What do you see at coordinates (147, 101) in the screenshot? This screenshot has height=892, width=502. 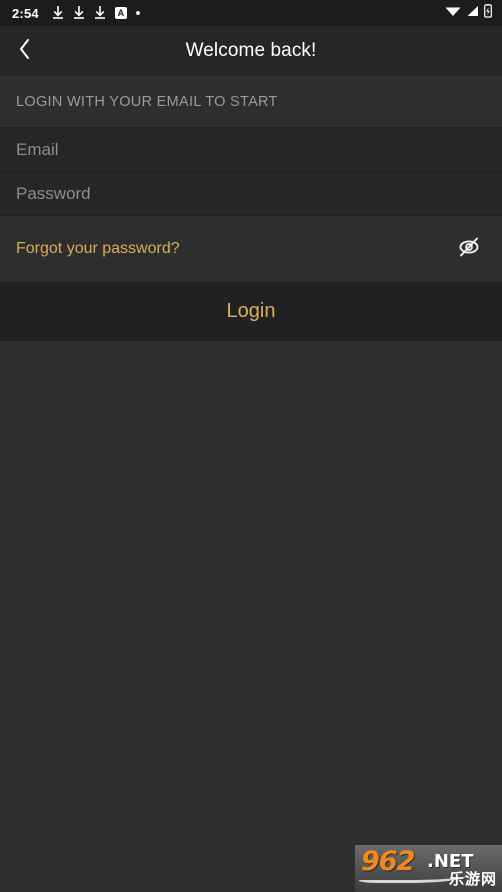 I see `section-header-label: LOGIN WITH YOUR EMAIL TO START` at bounding box center [147, 101].